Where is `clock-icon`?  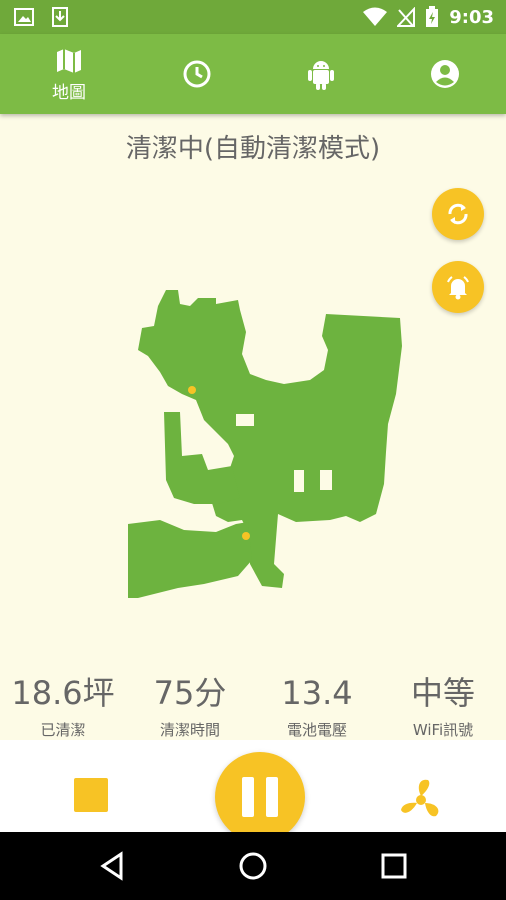 clock-icon is located at coordinates (197, 74).